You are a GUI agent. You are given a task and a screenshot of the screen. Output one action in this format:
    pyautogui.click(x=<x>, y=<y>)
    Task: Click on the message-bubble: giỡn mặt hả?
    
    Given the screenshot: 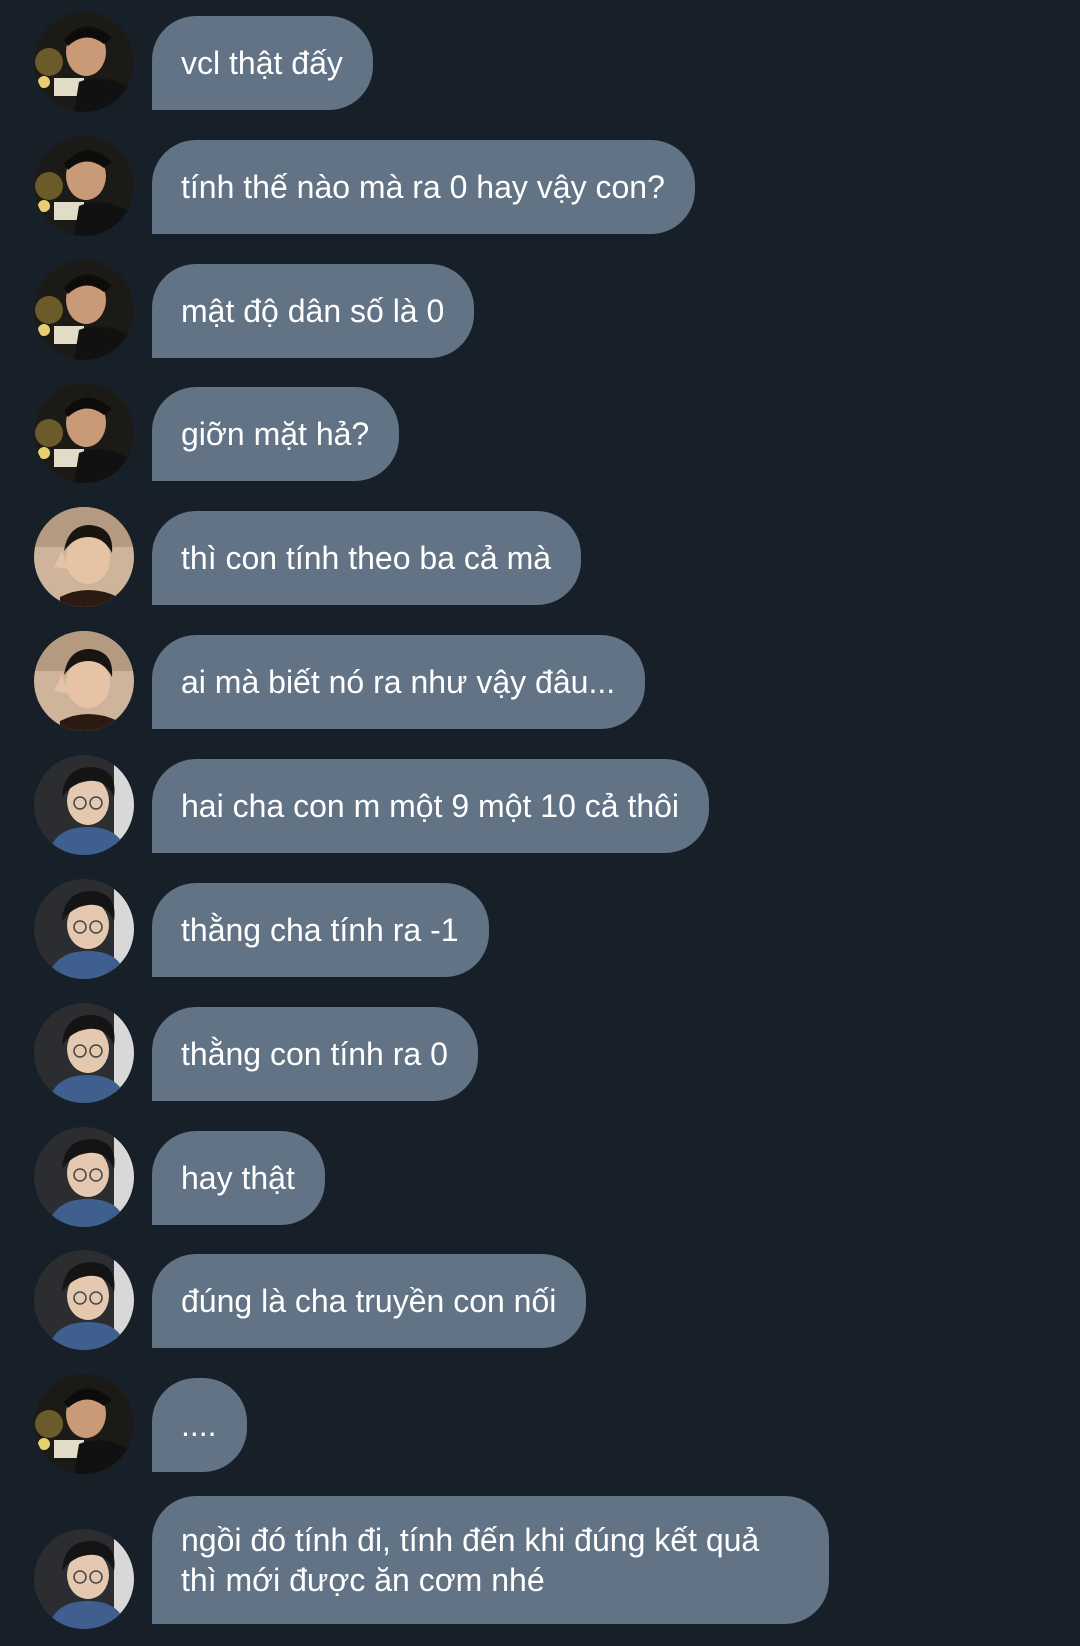 What is the action you would take?
    pyautogui.click(x=276, y=434)
    